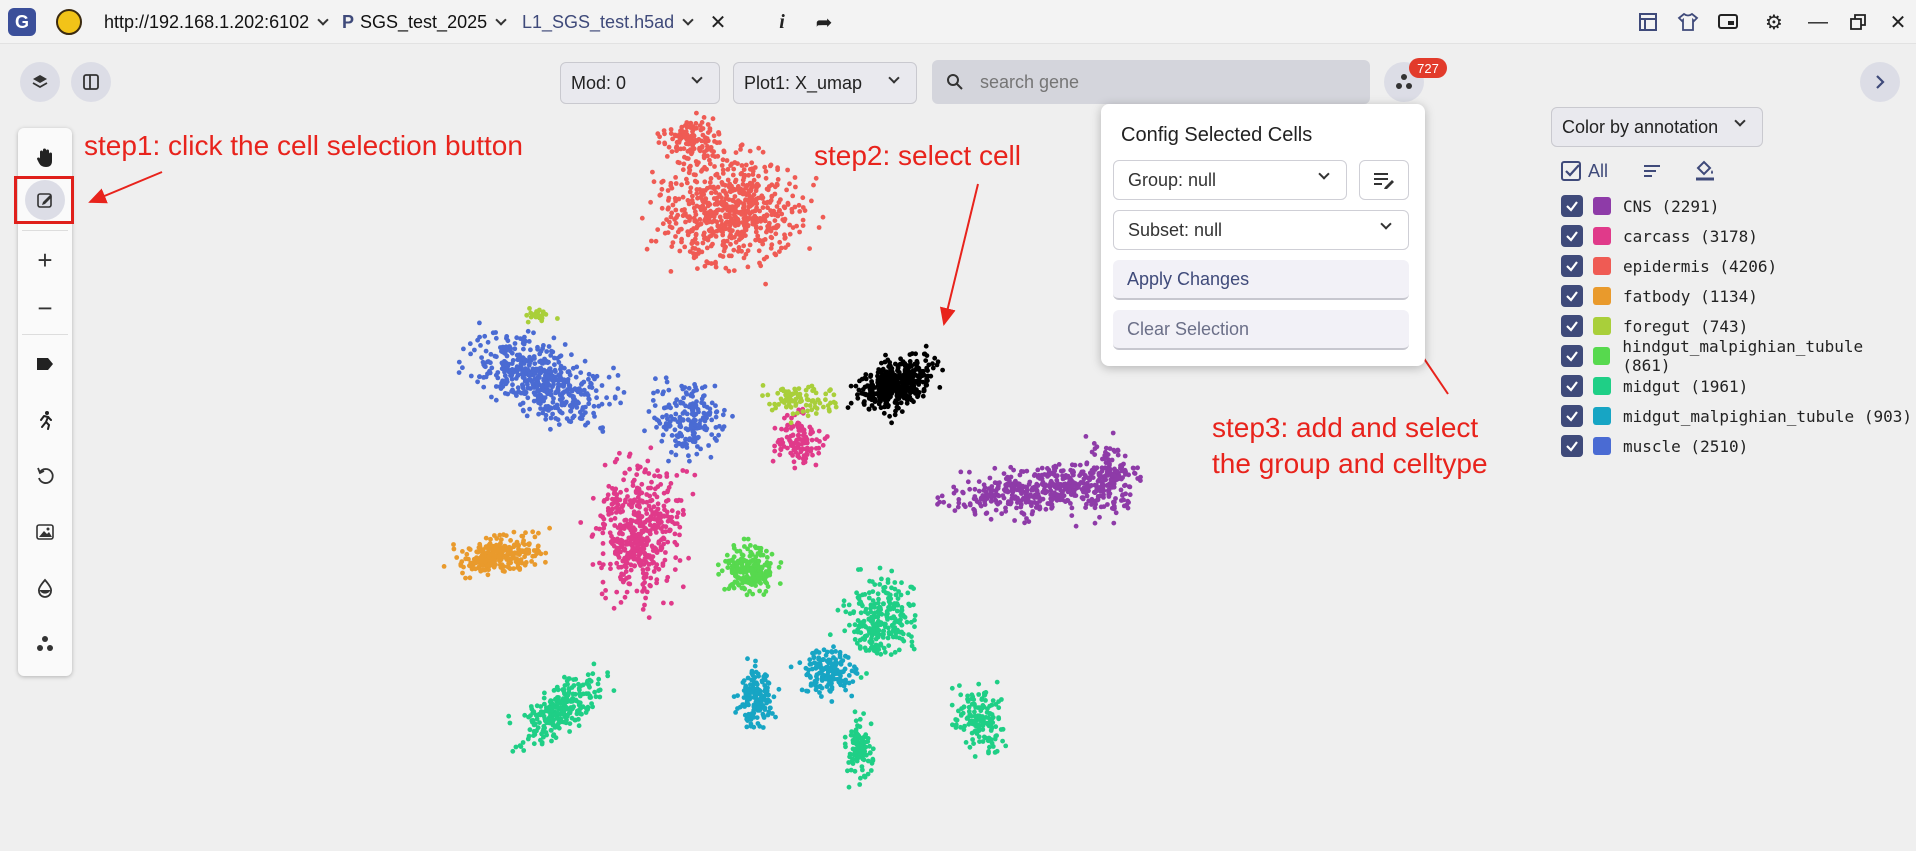 The height and width of the screenshot is (851, 1916). I want to click on legend-item: hindgut_malpighian_tubule (861), so click(1738, 356).